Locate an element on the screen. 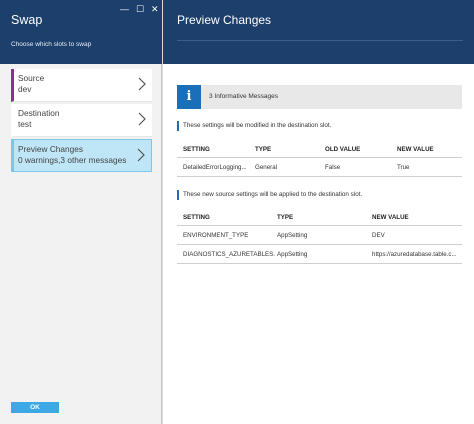  close-icon: ✕ is located at coordinates (155, 9).